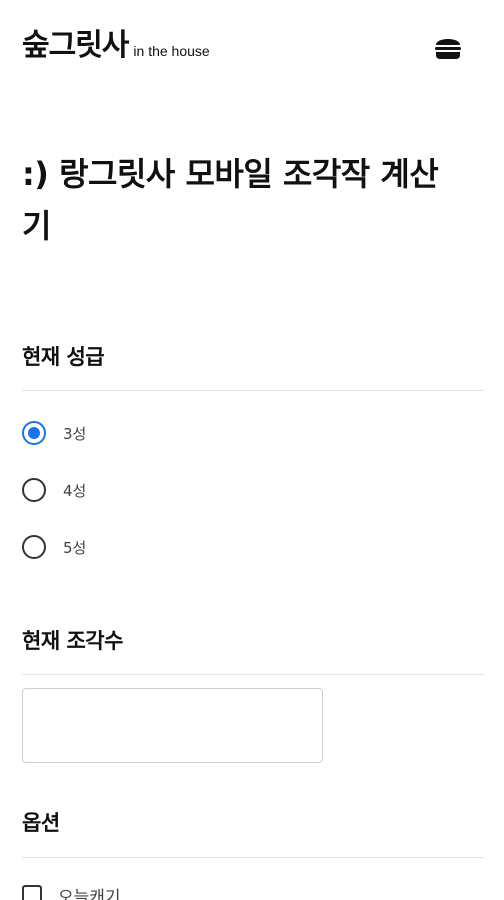 The width and height of the screenshot is (504, 900). What do you see at coordinates (41, 823) in the screenshot?
I see `options-section-heading: 옵션` at bounding box center [41, 823].